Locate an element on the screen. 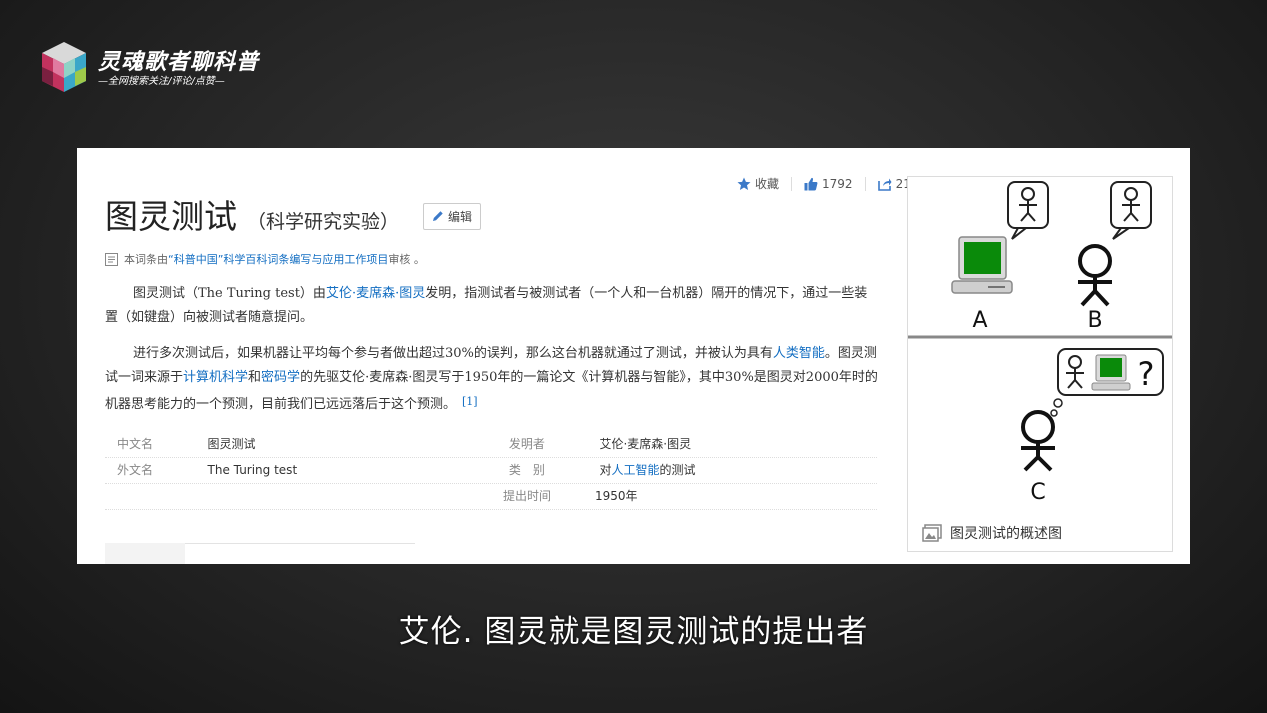 This screenshot has height=713, width=1267. infobox-value-text: 对 is located at coordinates (605, 470).